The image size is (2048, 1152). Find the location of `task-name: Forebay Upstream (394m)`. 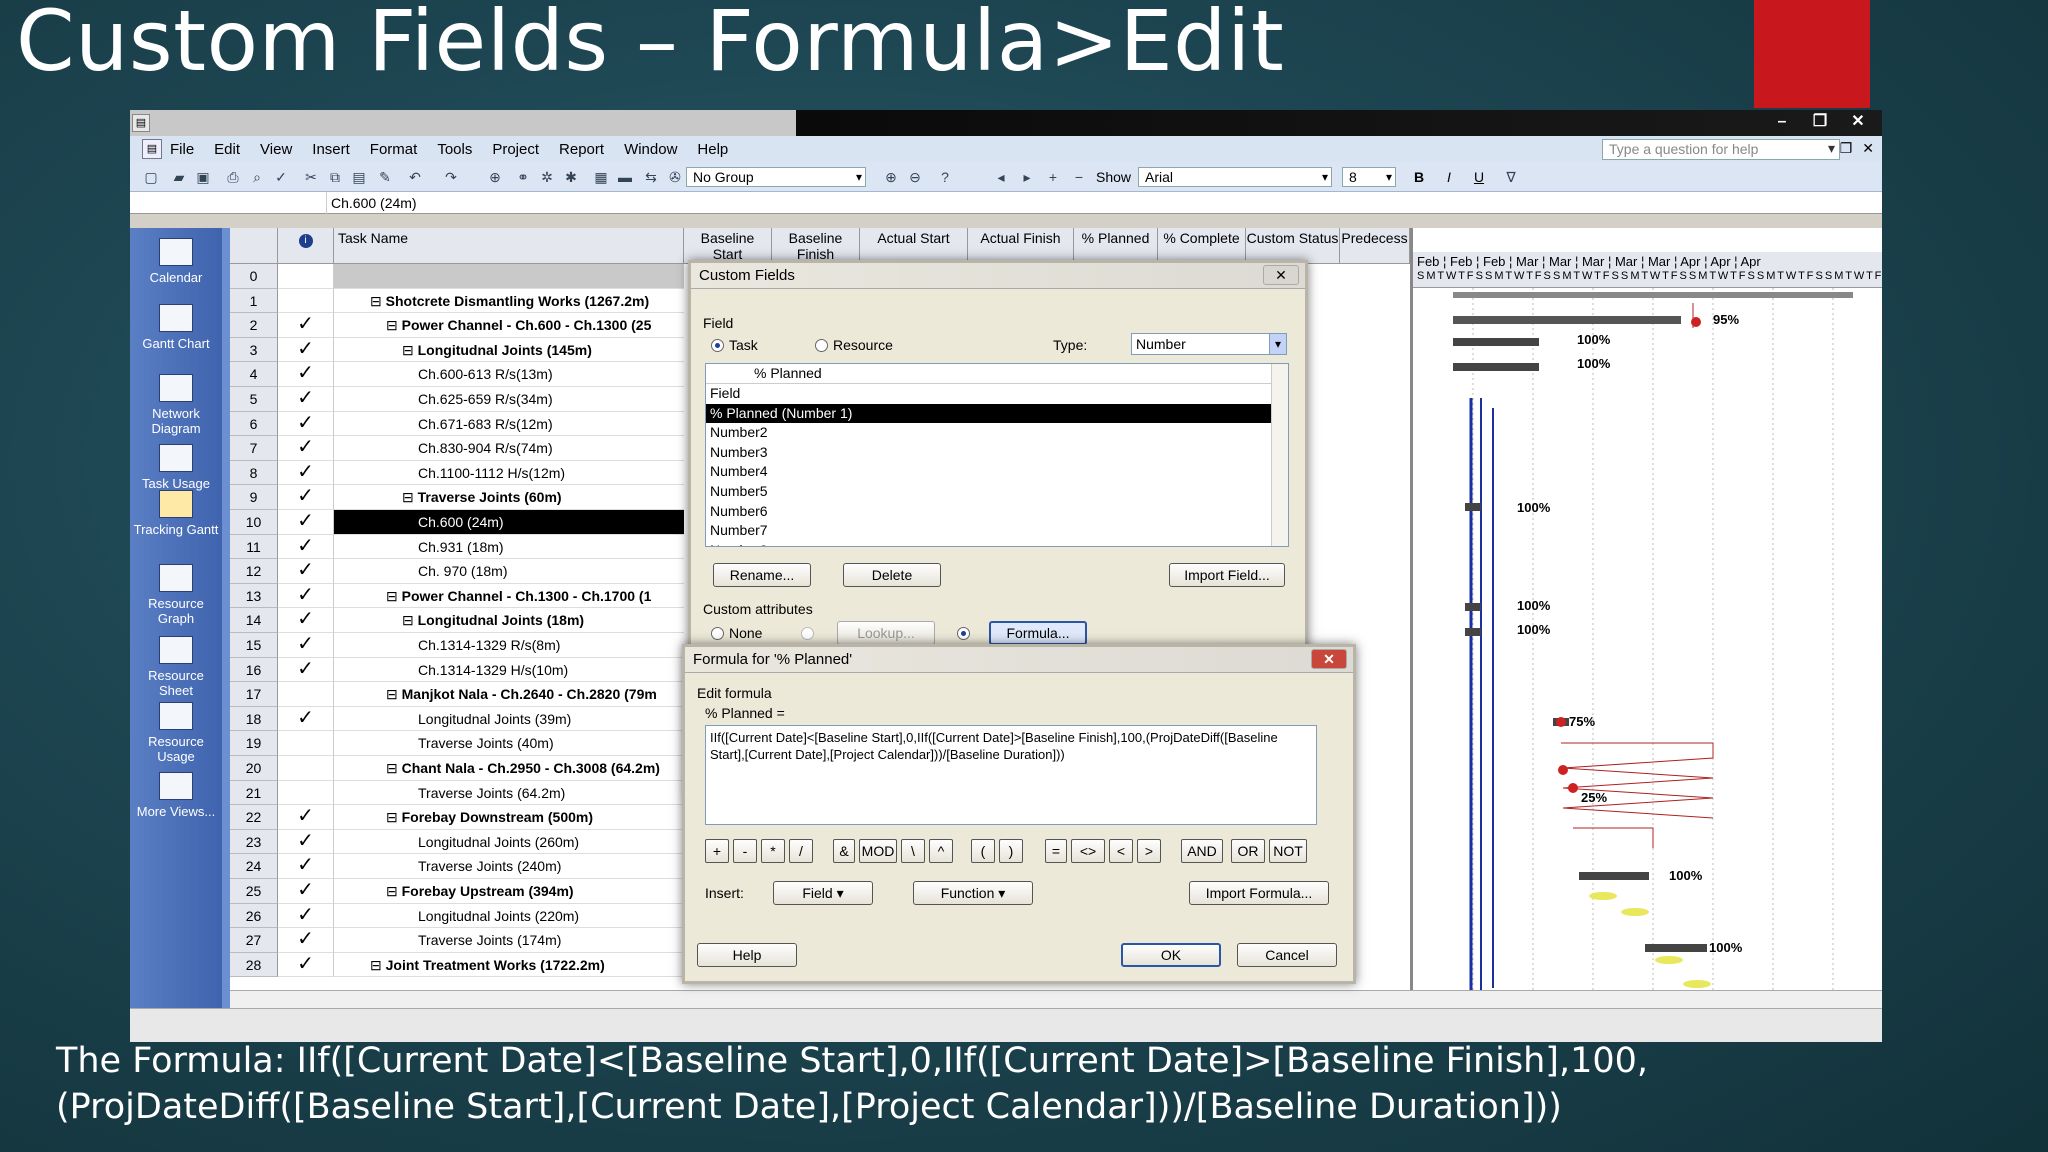

task-name: Forebay Upstream (394m) is located at coordinates (488, 891).